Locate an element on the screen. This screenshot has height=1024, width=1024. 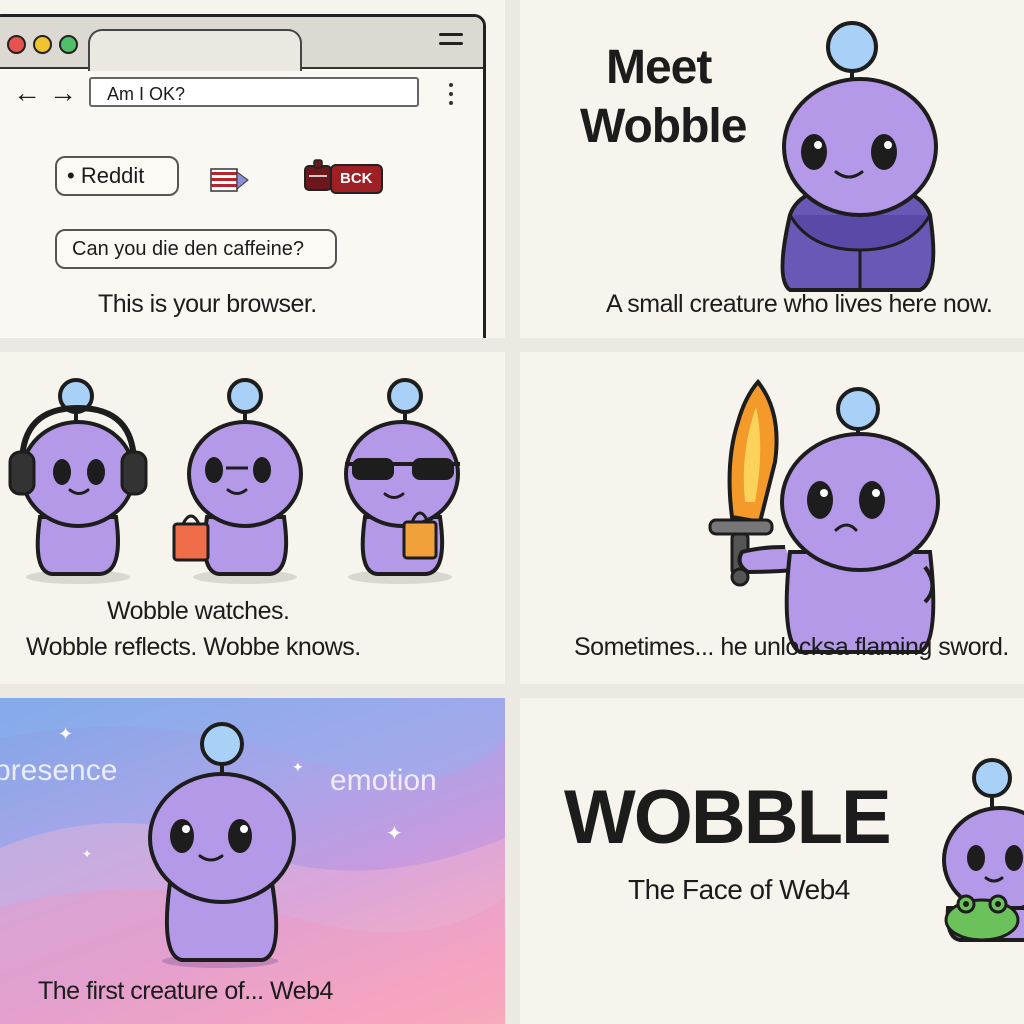
wobble-sunglasses is located at coordinates (402, 477).